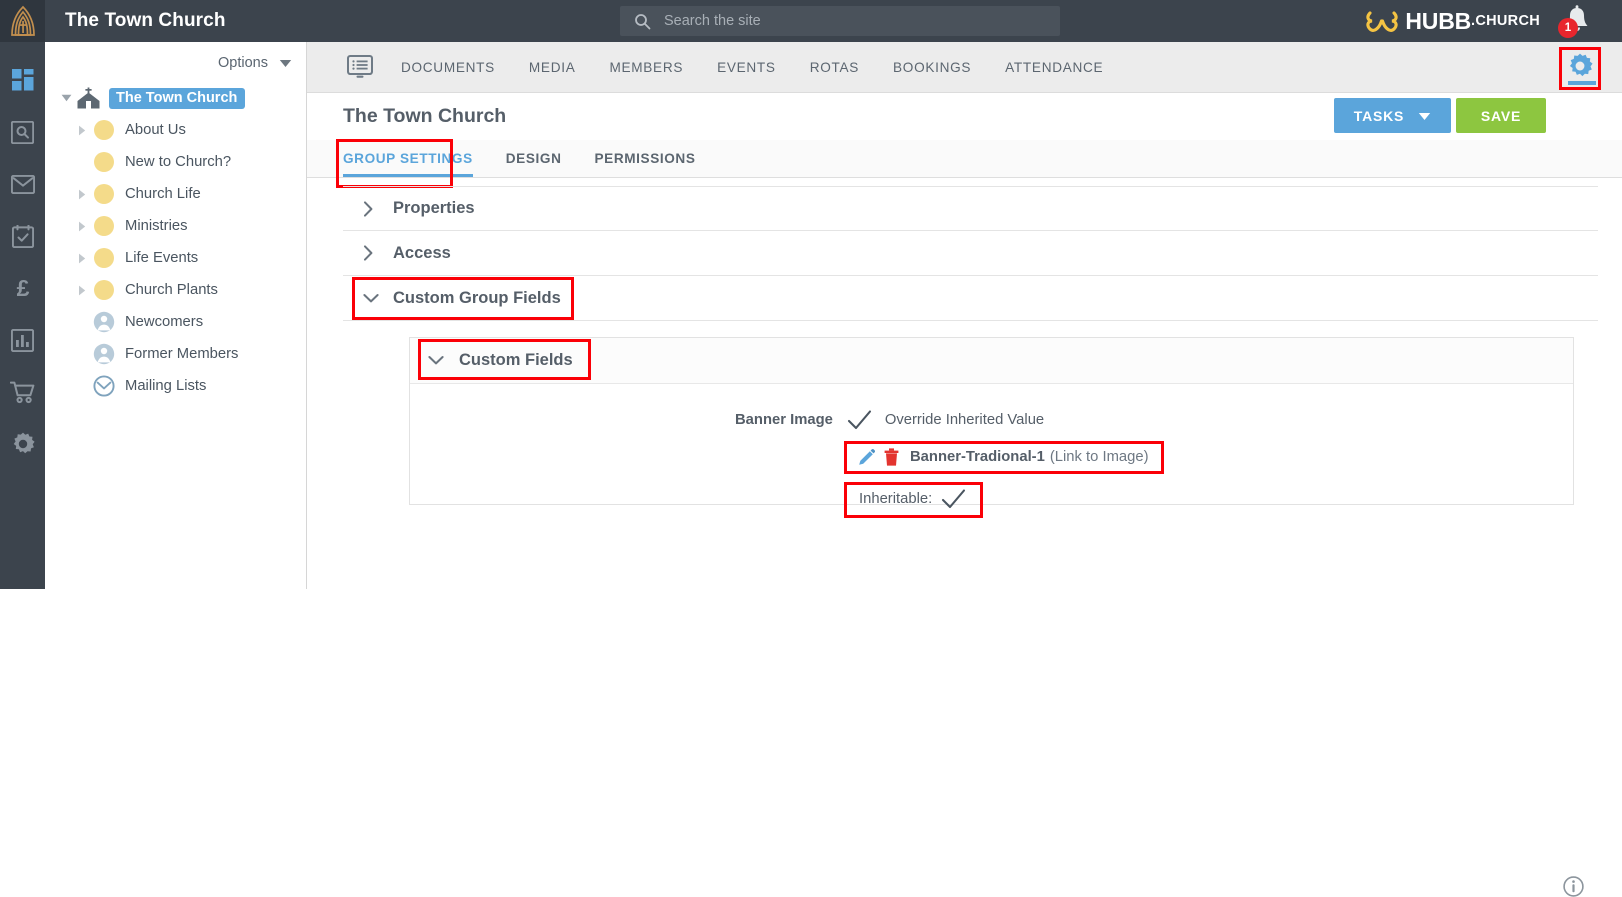 The image size is (1622, 897). I want to click on banner-image-row: Banner Image Override Inherited Value, so click(991, 420).